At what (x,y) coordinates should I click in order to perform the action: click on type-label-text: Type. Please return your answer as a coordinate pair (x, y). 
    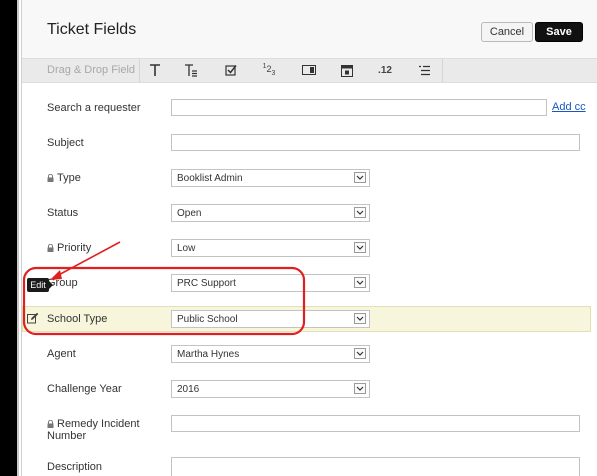
    Looking at the image, I should click on (69, 178).